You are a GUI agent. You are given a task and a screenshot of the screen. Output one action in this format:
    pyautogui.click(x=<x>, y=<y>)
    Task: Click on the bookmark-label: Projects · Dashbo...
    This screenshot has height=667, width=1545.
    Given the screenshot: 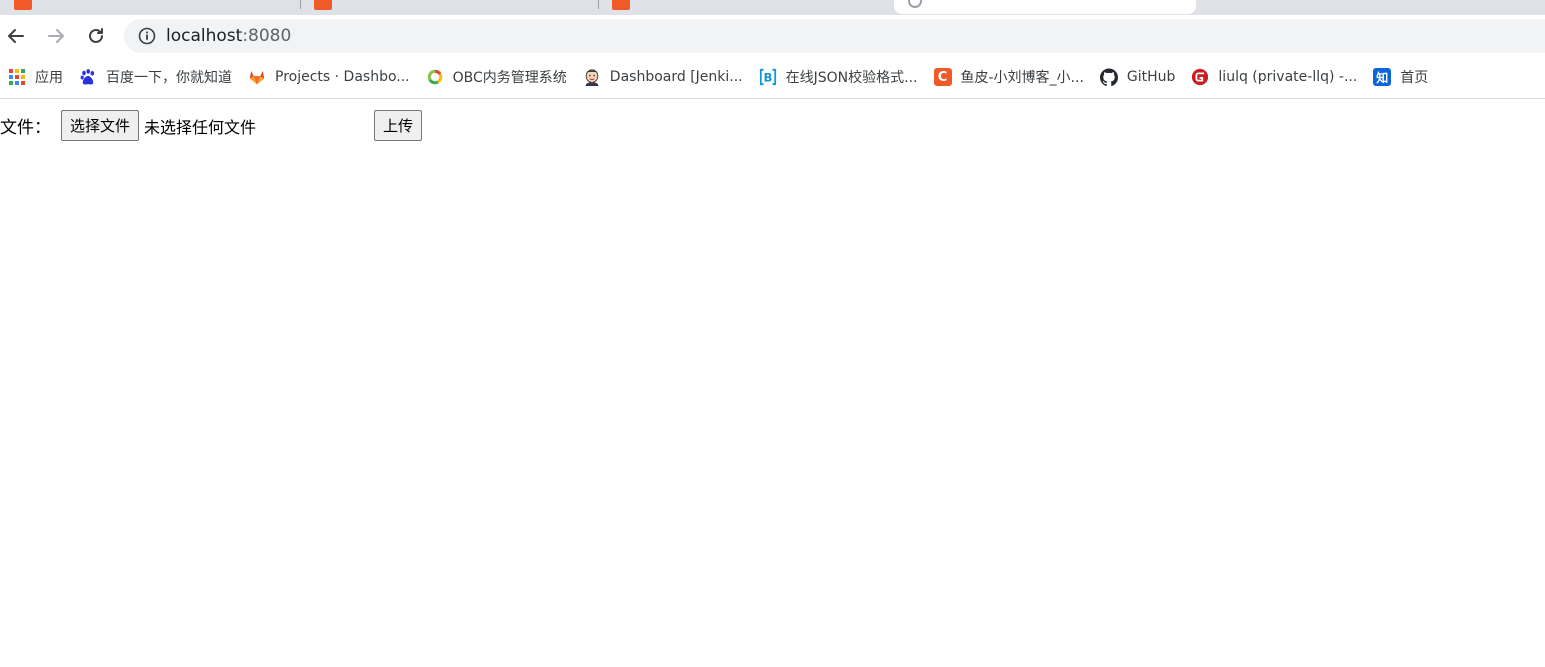 What is the action you would take?
    pyautogui.click(x=342, y=77)
    